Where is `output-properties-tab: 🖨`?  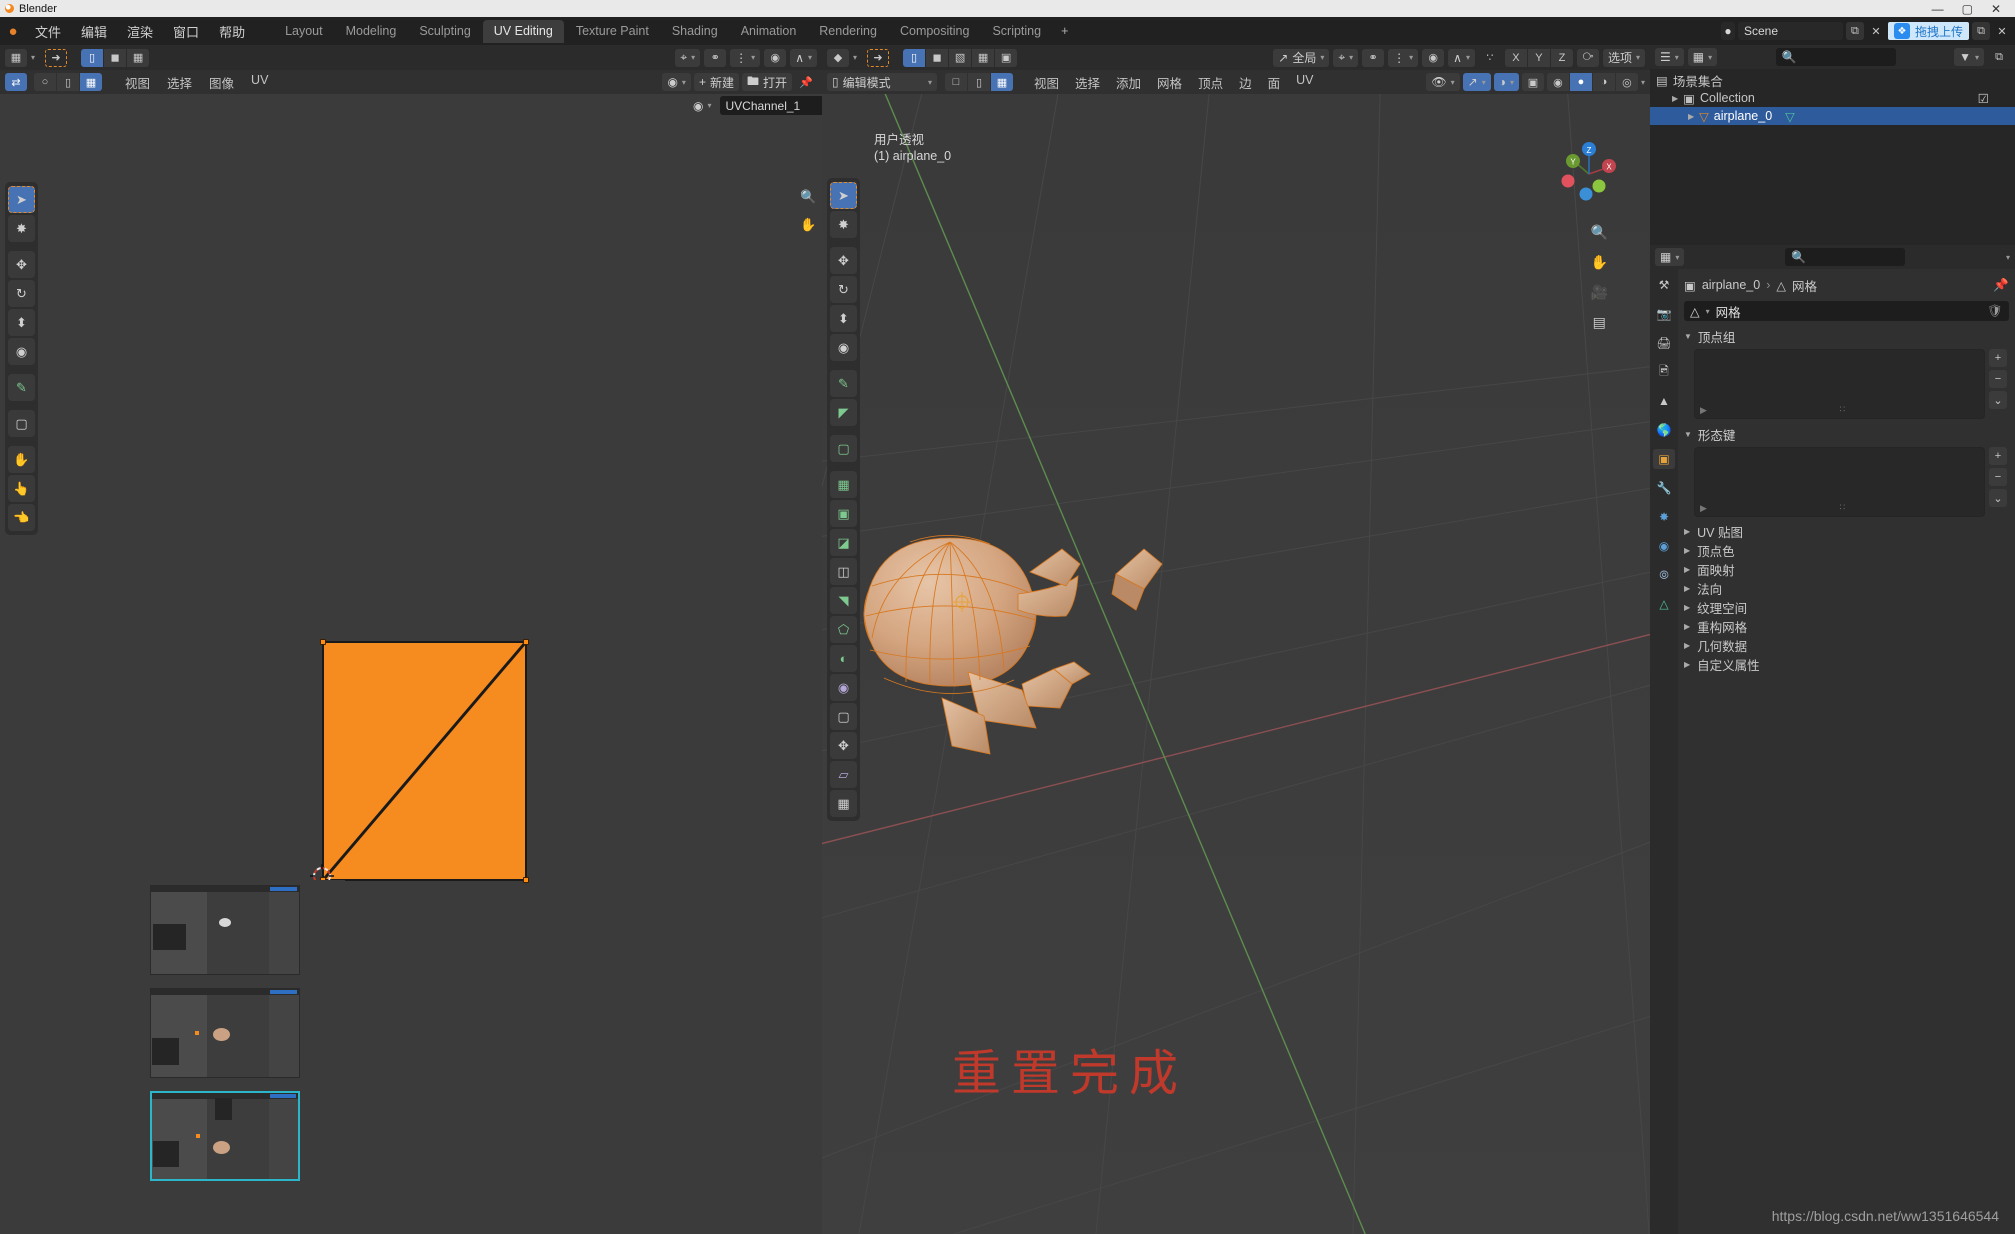
output-properties-tab: 🖨 is located at coordinates (1664, 343).